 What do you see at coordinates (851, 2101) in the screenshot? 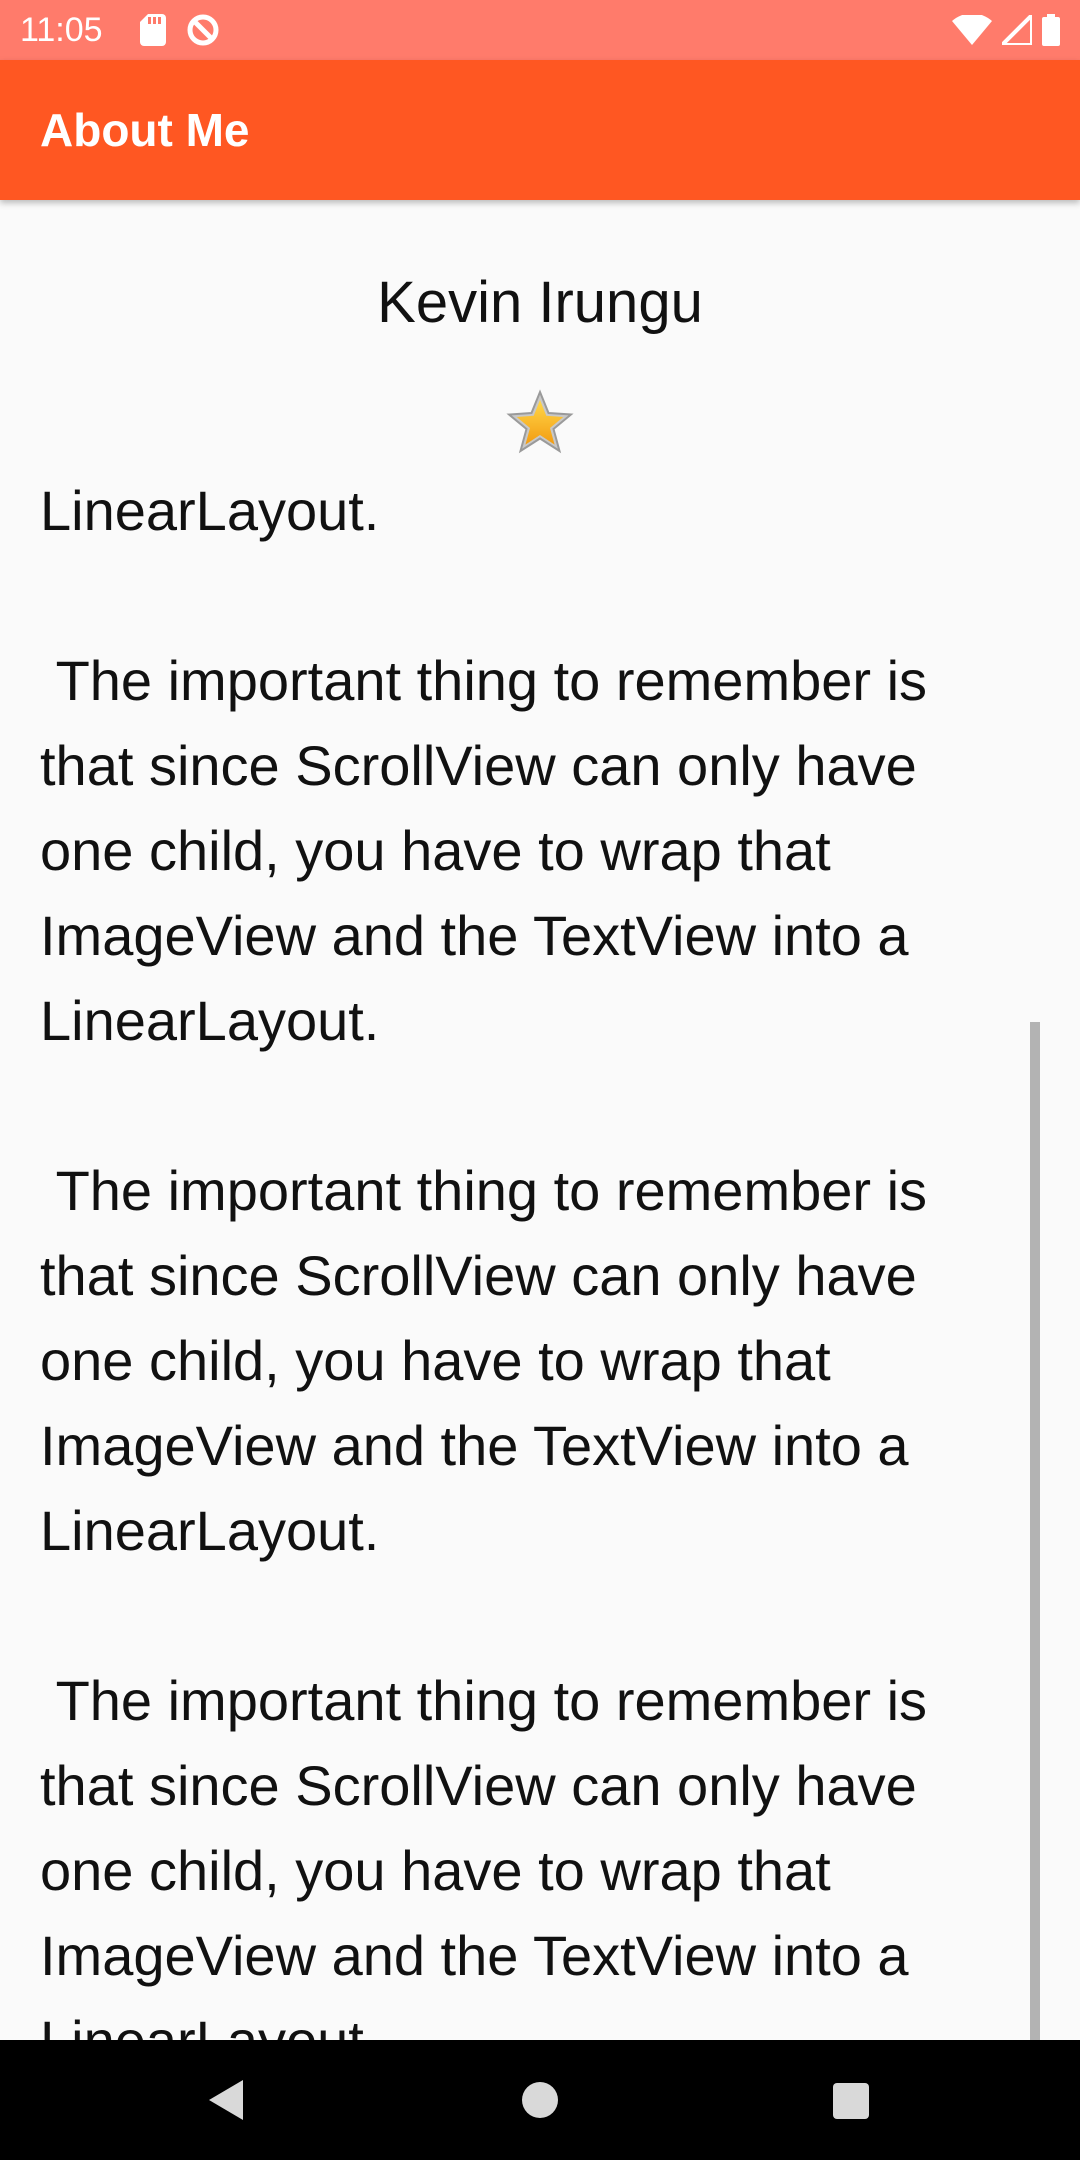
I see `recents-icon` at bounding box center [851, 2101].